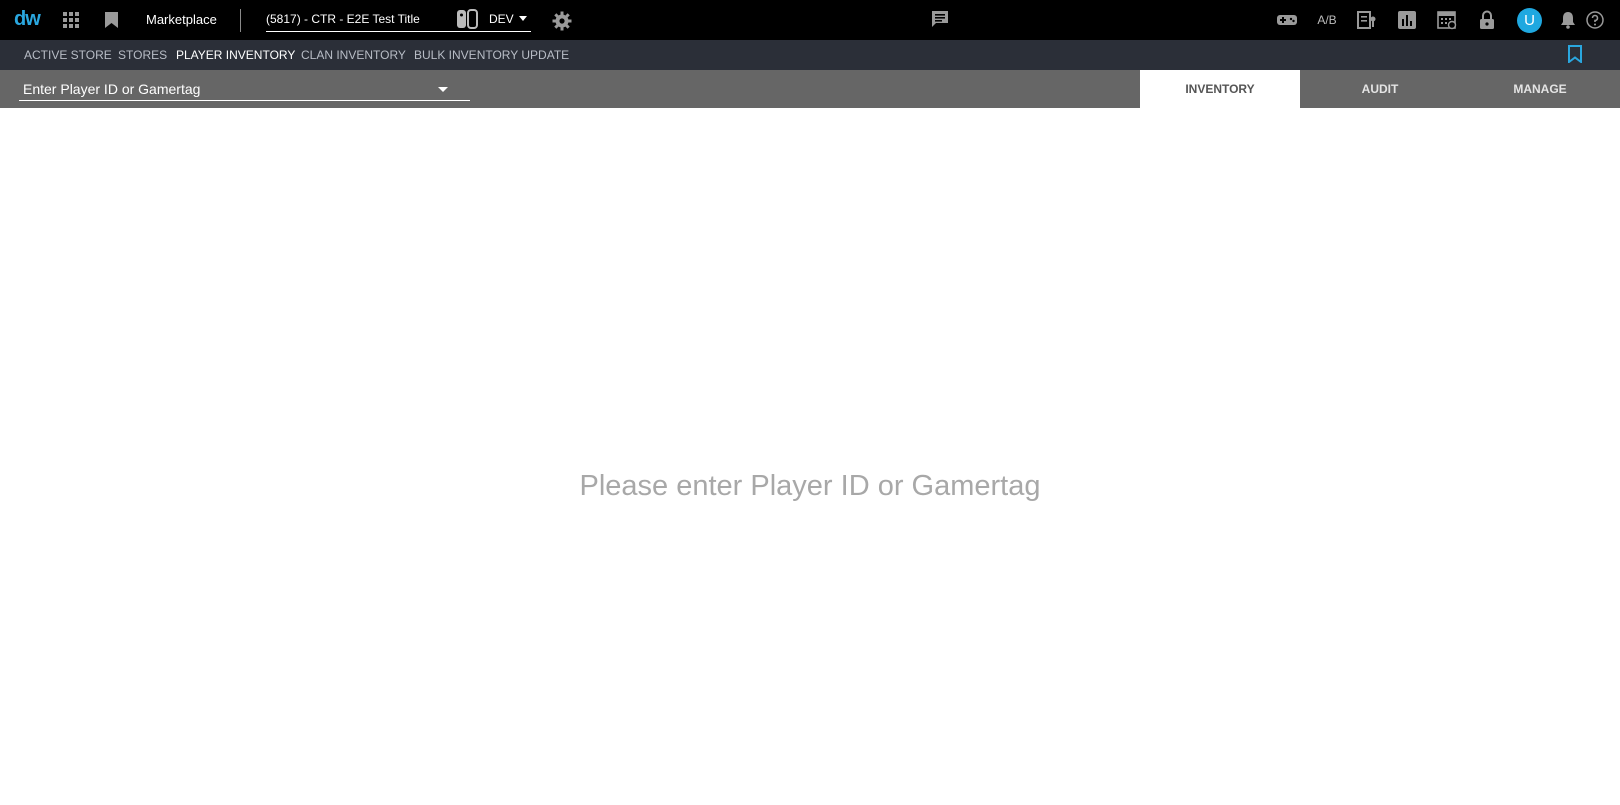 This screenshot has height=805, width=1620. What do you see at coordinates (1540, 89) in the screenshot?
I see `tab-manage: MANAGE` at bounding box center [1540, 89].